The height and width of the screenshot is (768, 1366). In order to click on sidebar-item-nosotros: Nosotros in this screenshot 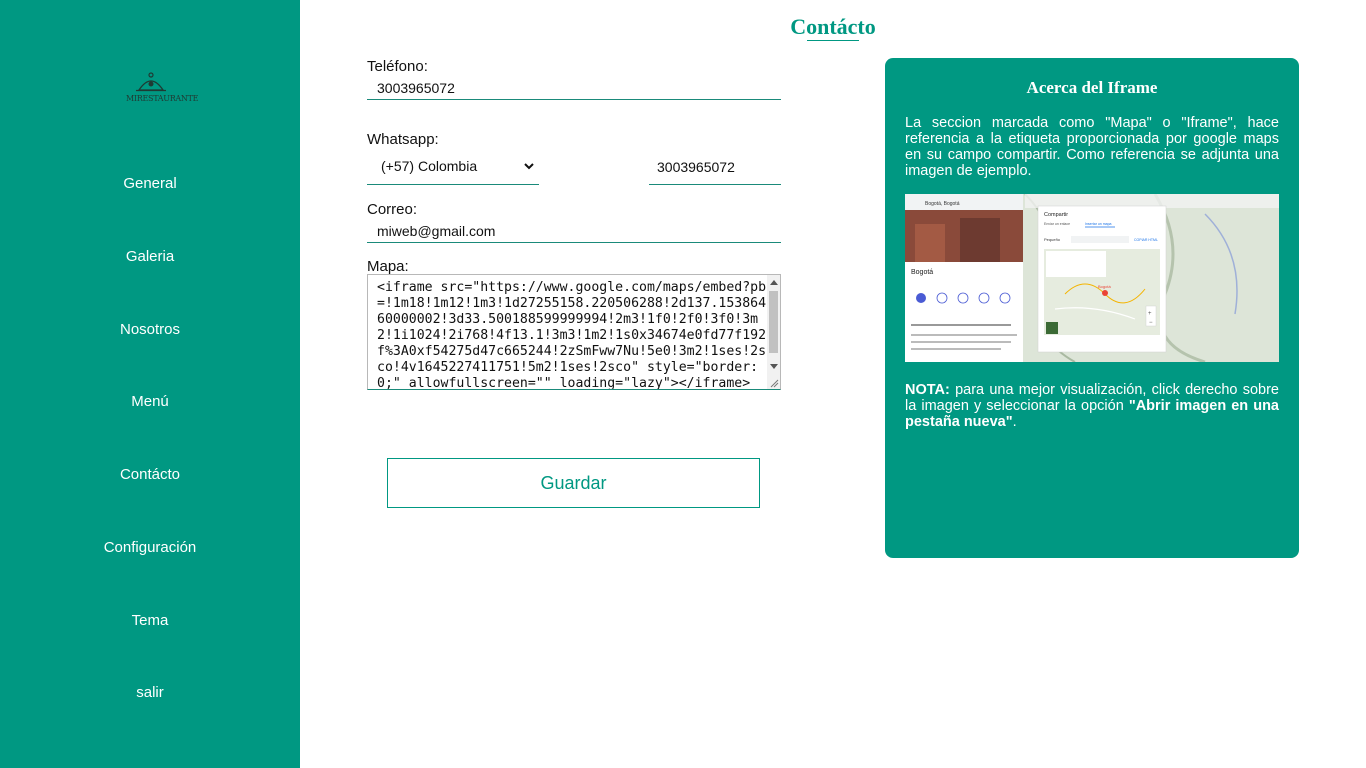, I will do `click(150, 329)`.